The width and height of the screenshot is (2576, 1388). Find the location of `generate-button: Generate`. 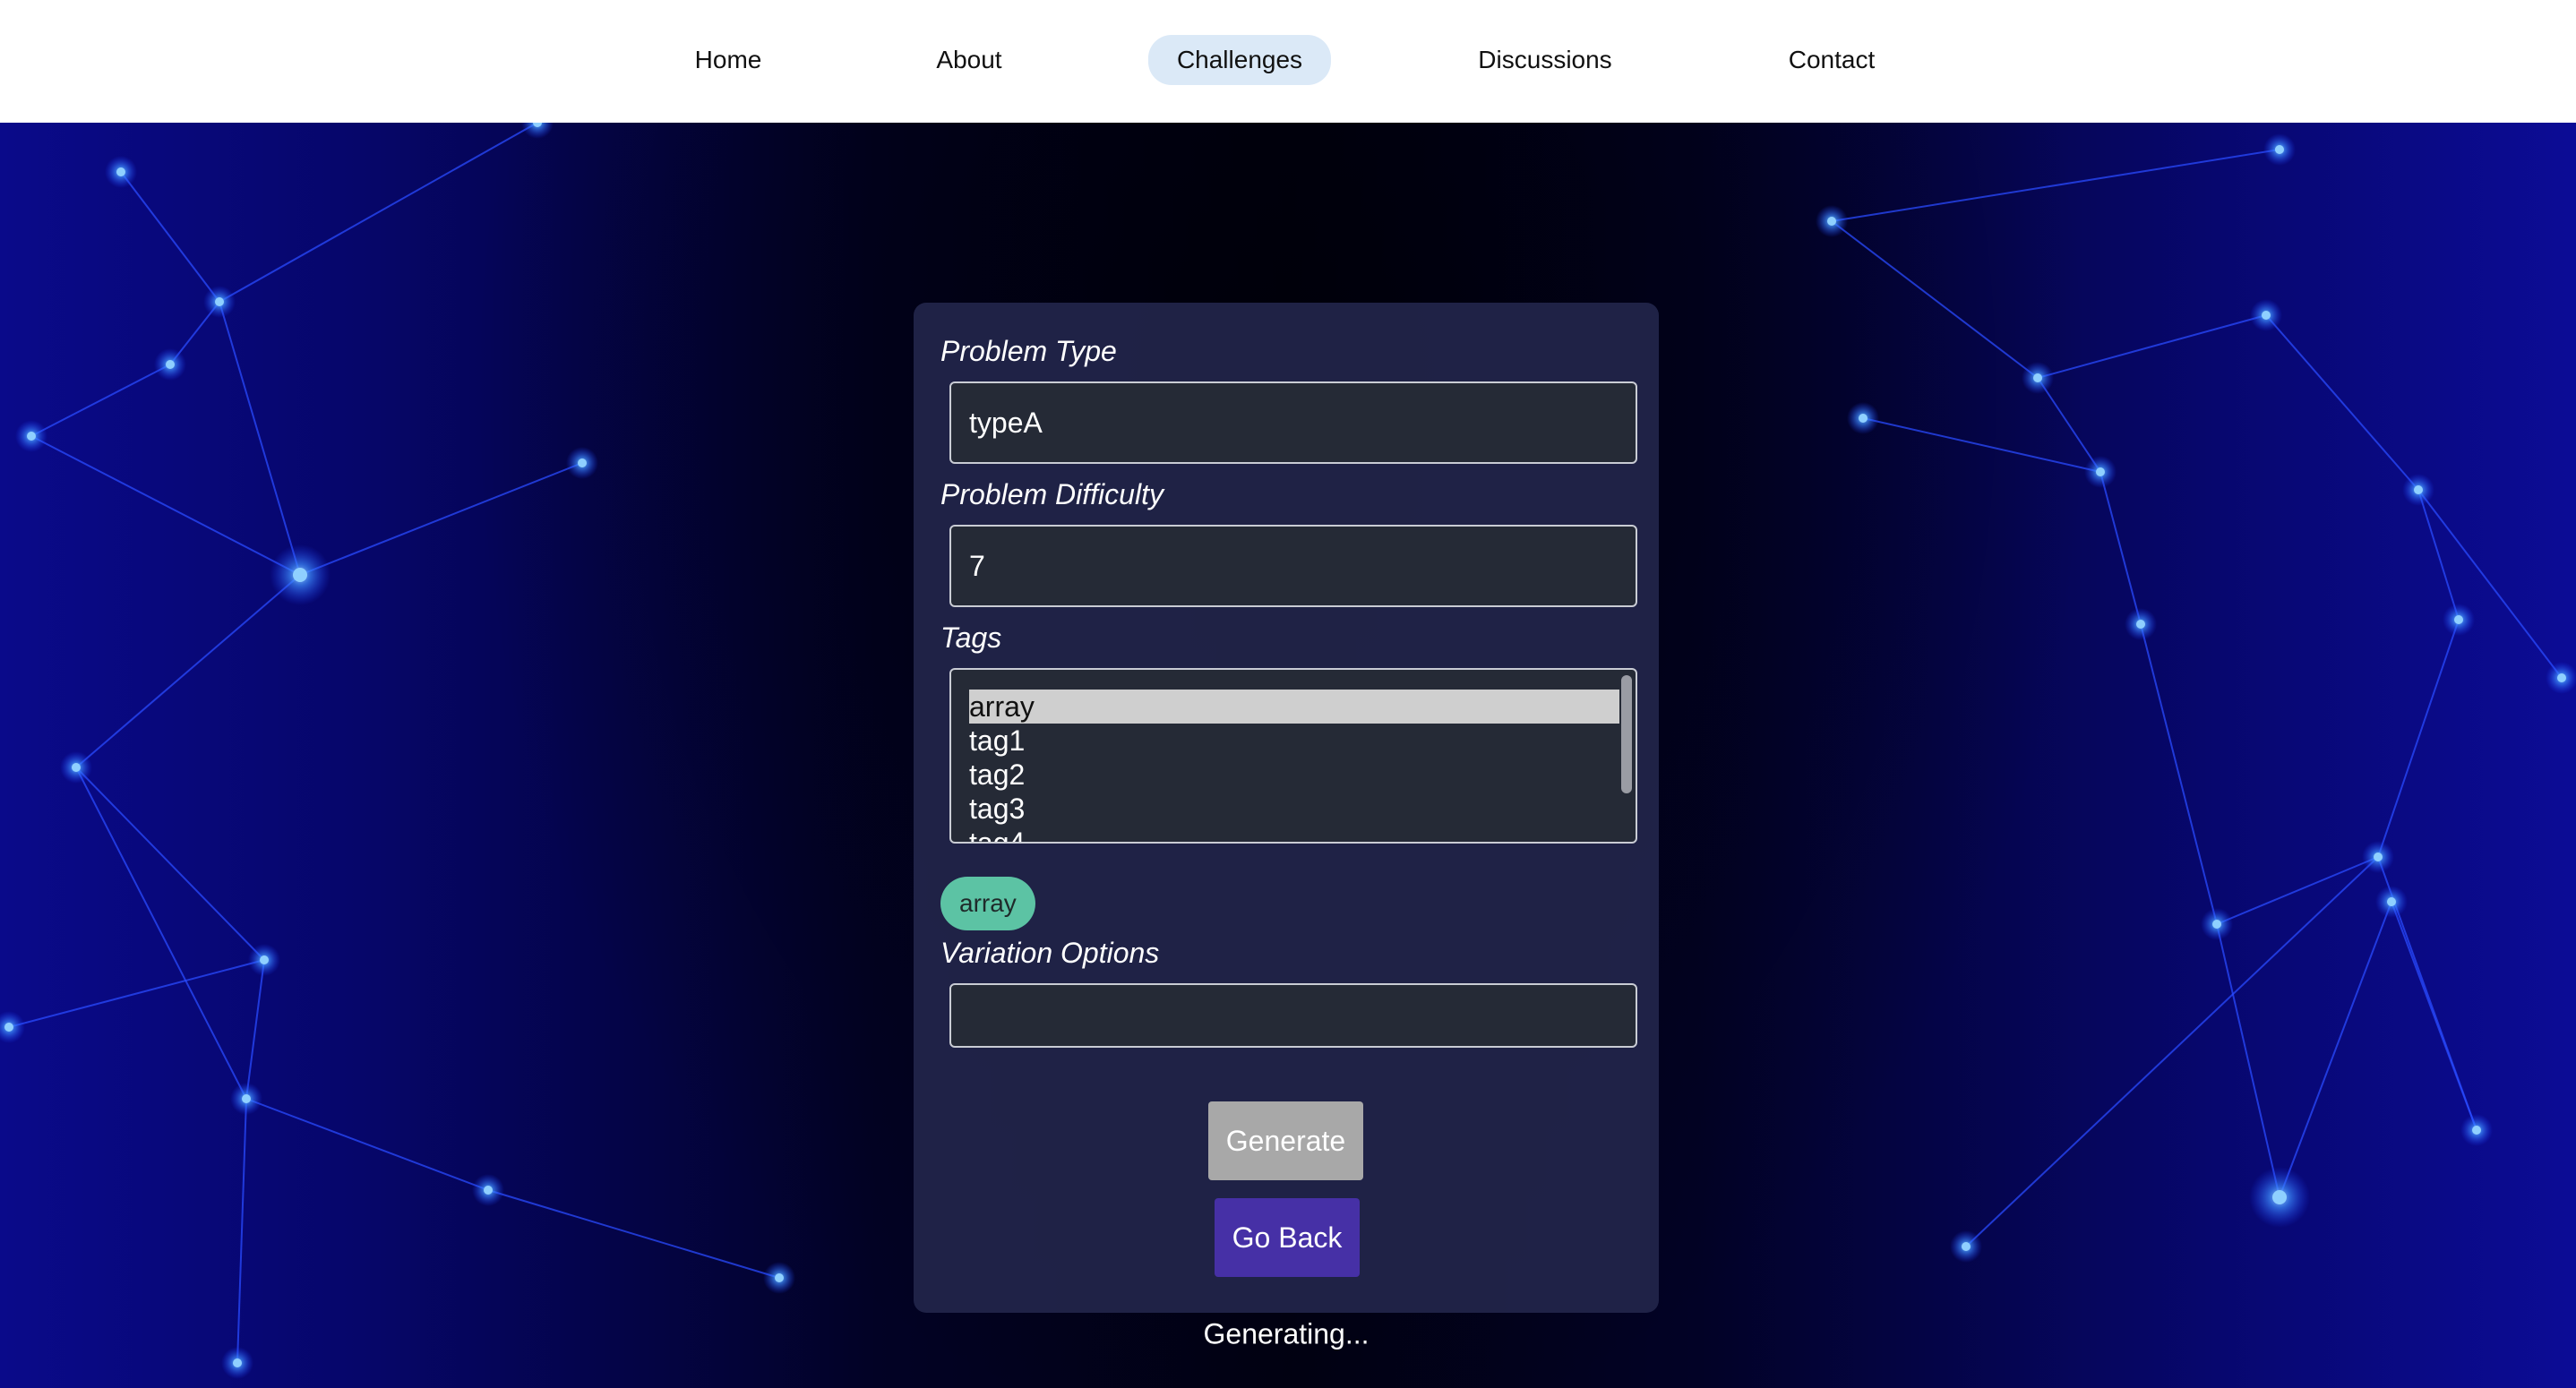

generate-button: Generate is located at coordinates (1285, 1140).